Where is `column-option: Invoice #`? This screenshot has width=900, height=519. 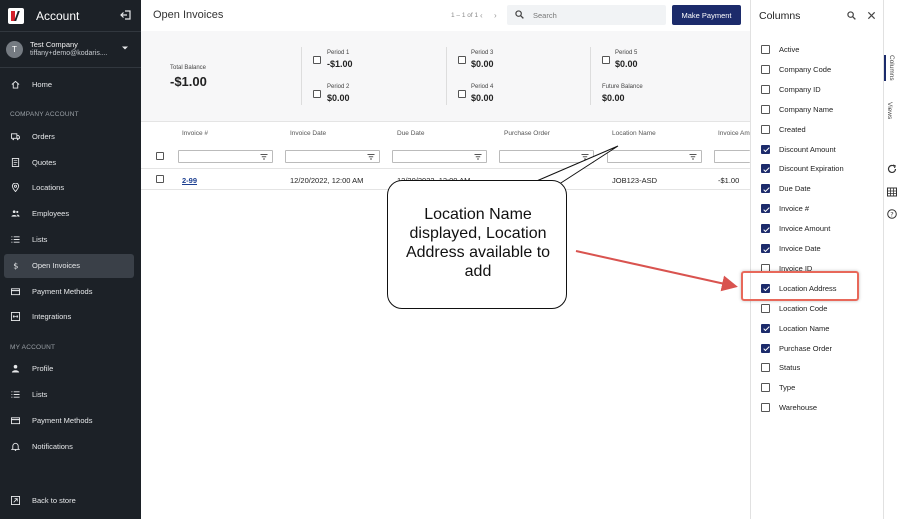 column-option: Invoice # is located at coordinates (820, 208).